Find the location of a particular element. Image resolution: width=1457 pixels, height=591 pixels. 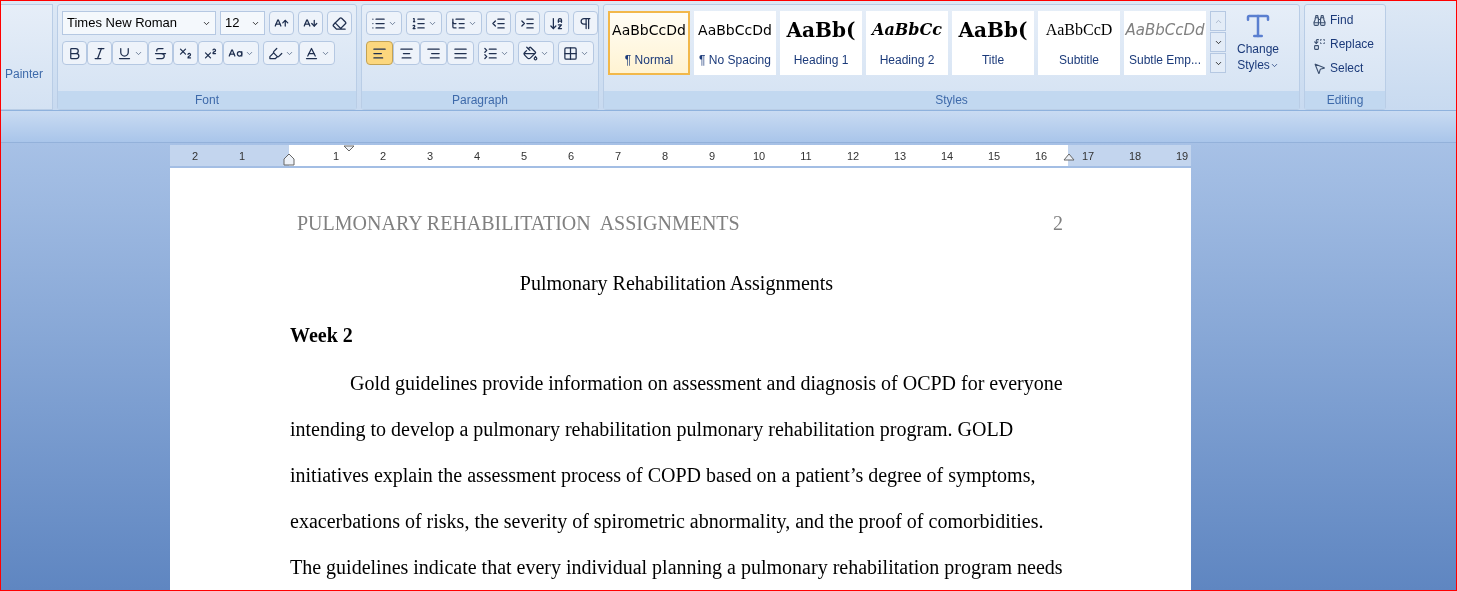

editing-button: Replace is located at coordinates (1347, 44).